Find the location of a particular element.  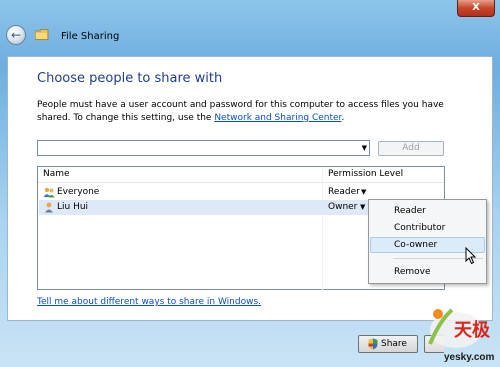

add-button: Add is located at coordinates (411, 148).